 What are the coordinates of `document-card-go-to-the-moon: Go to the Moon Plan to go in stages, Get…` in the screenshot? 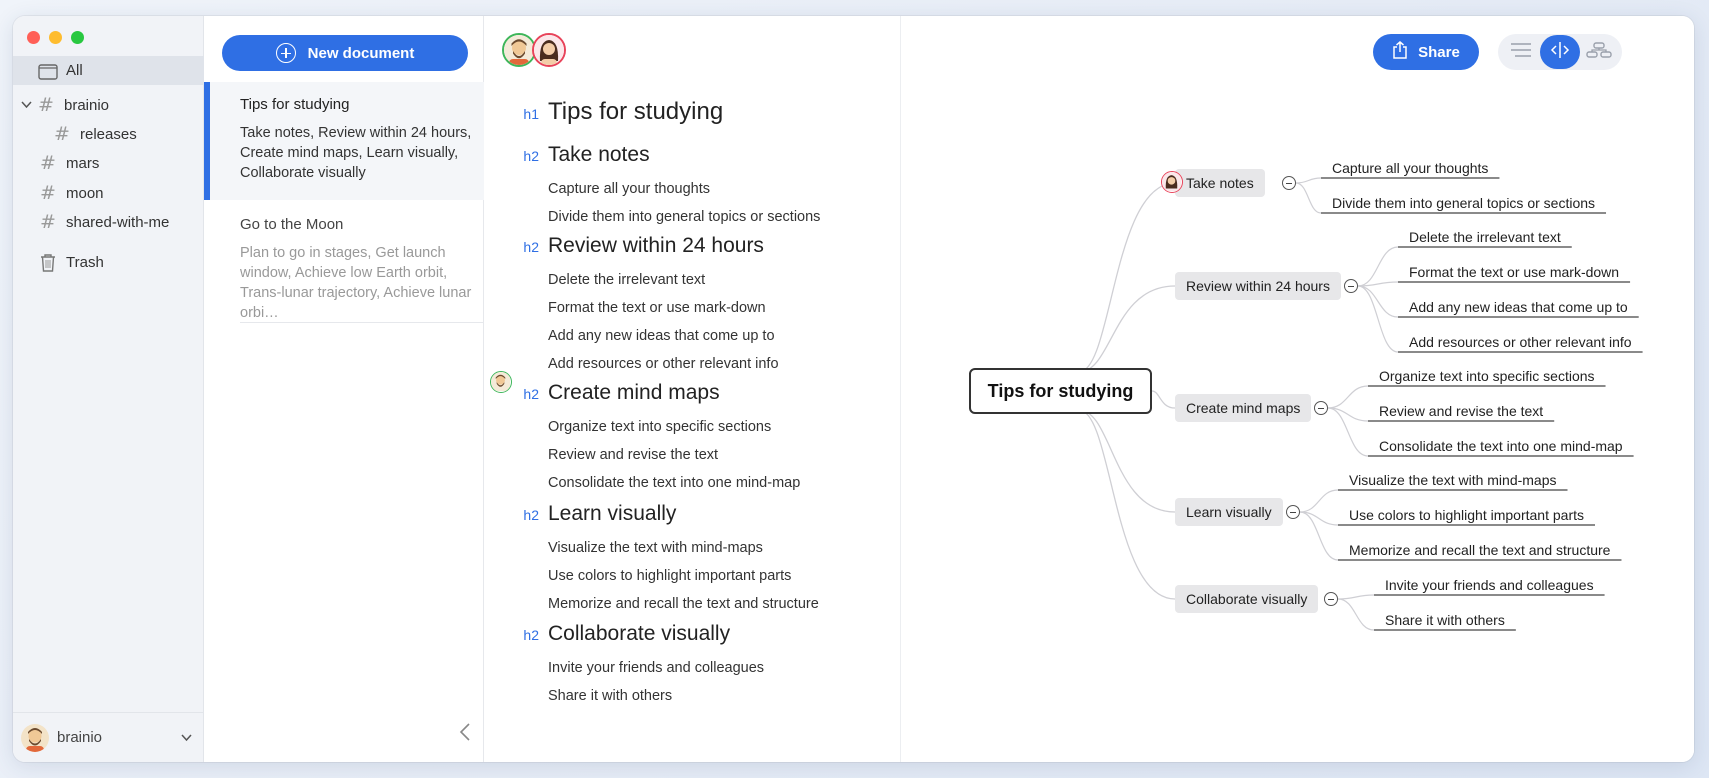 It's located at (344, 261).